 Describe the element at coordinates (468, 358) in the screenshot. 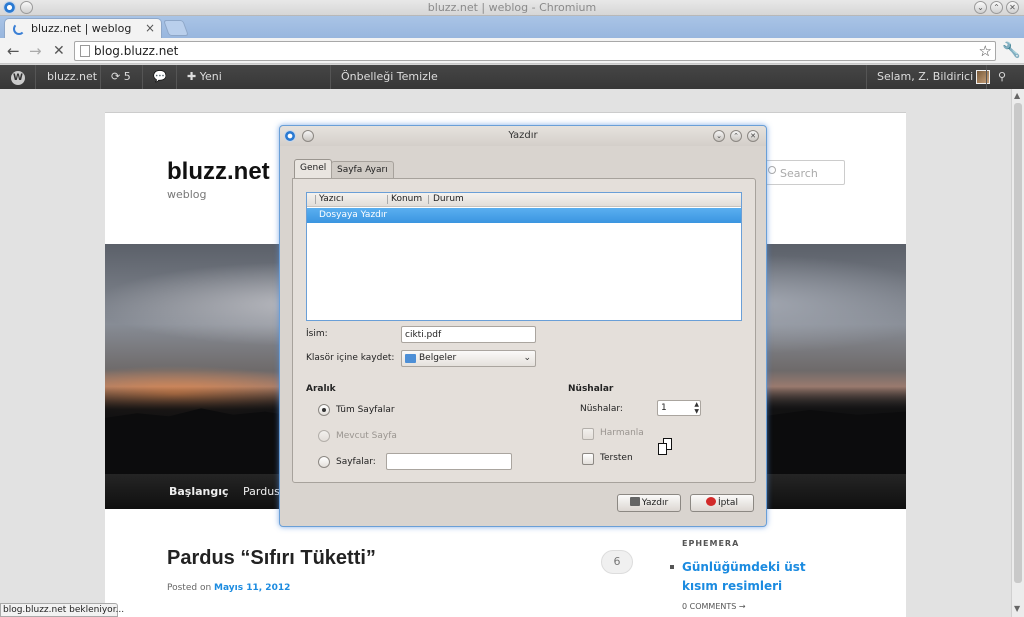

I see `folder-select: Belgeler ⌄` at that location.